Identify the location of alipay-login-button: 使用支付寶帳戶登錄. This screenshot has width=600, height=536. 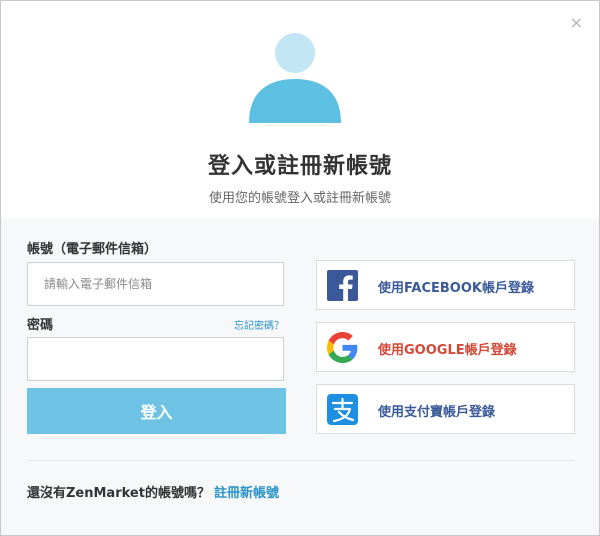
(445, 409).